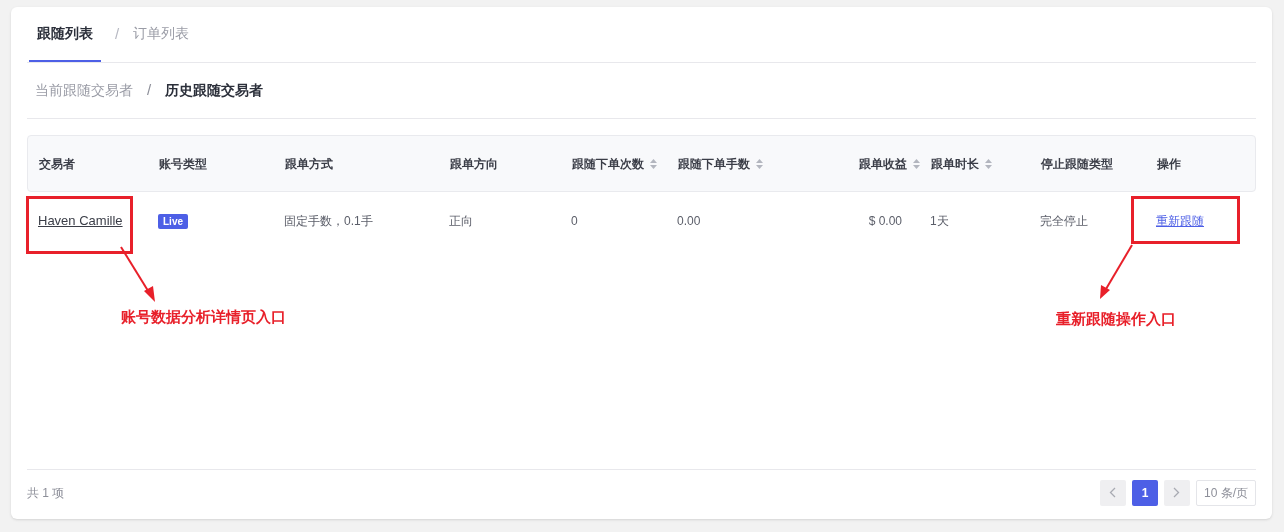 Image resolution: width=1284 pixels, height=532 pixels. Describe the element at coordinates (214, 90) in the screenshot. I see `sub-tab: 历史跟随交易者` at that location.